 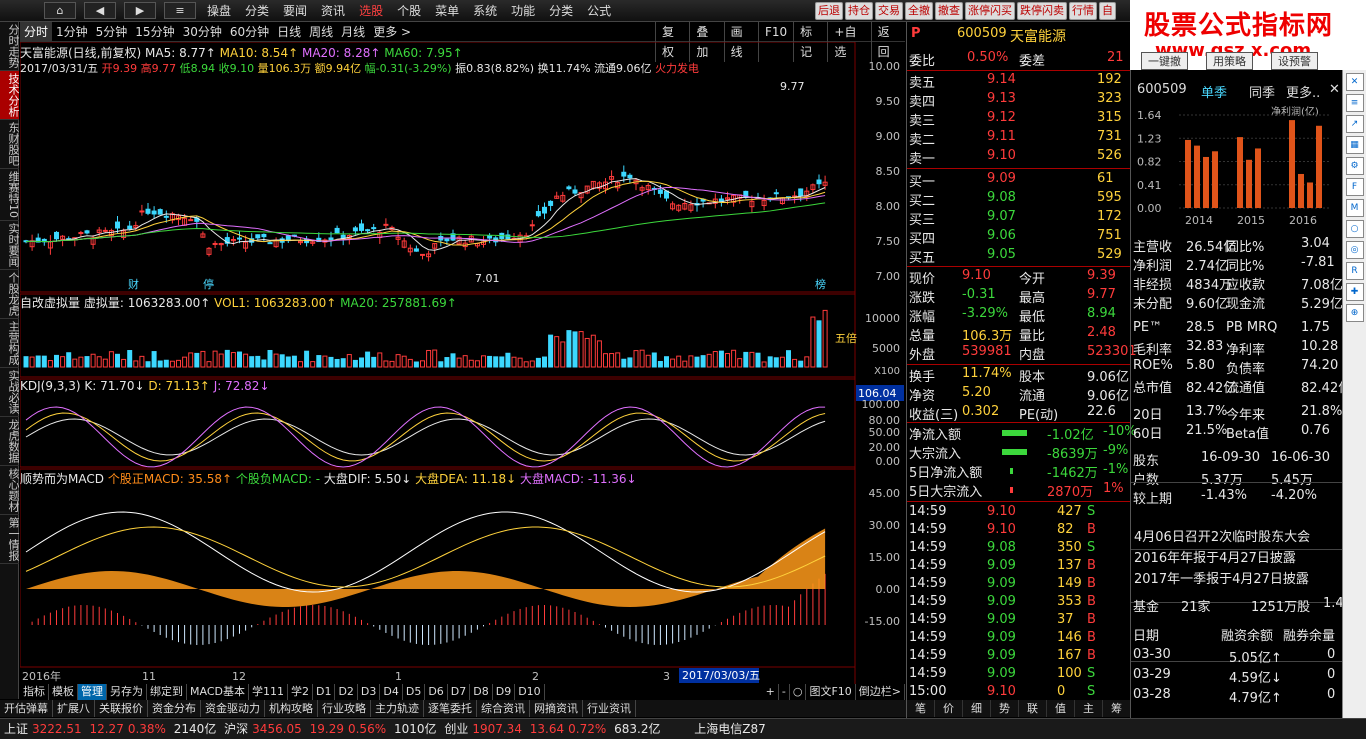 What do you see at coordinates (1354, 103) in the screenshot?
I see `toggle-icon: ≡` at bounding box center [1354, 103].